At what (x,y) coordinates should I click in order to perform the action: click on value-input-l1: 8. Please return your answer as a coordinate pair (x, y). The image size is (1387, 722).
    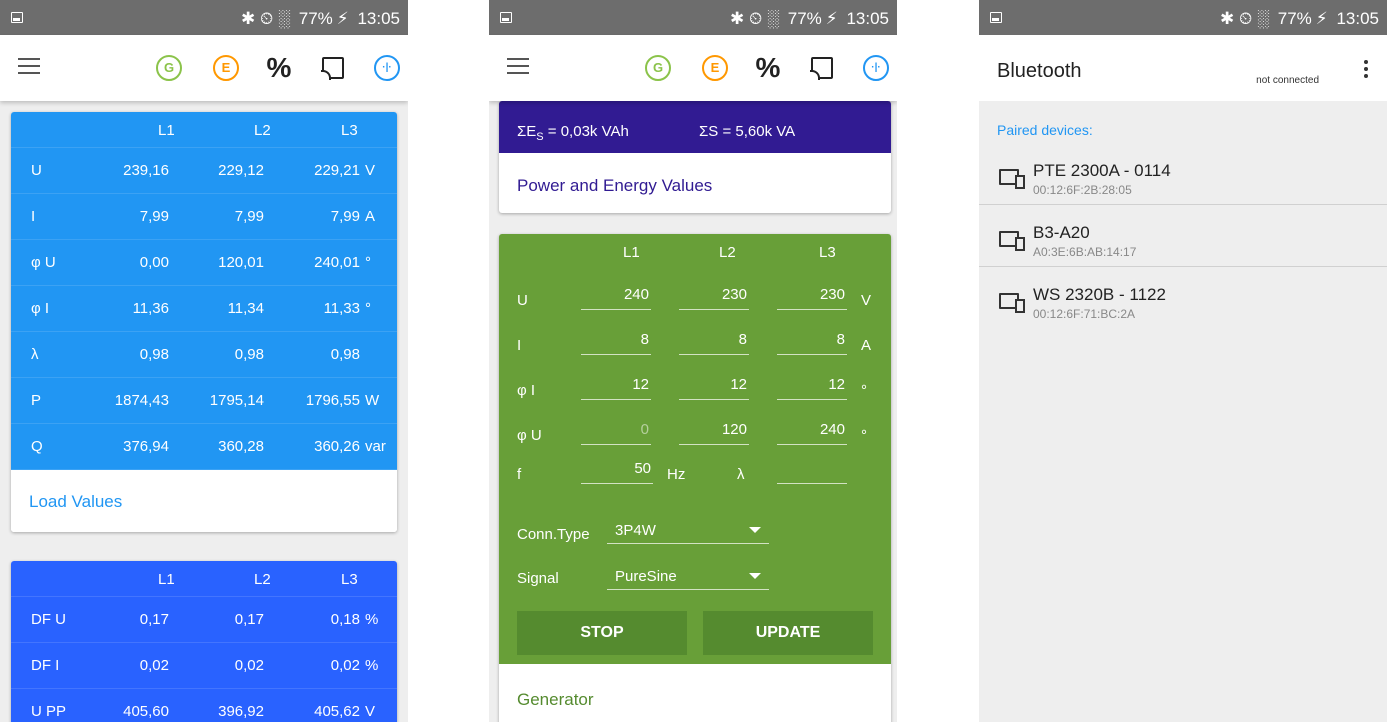
    Looking at the image, I should click on (616, 343).